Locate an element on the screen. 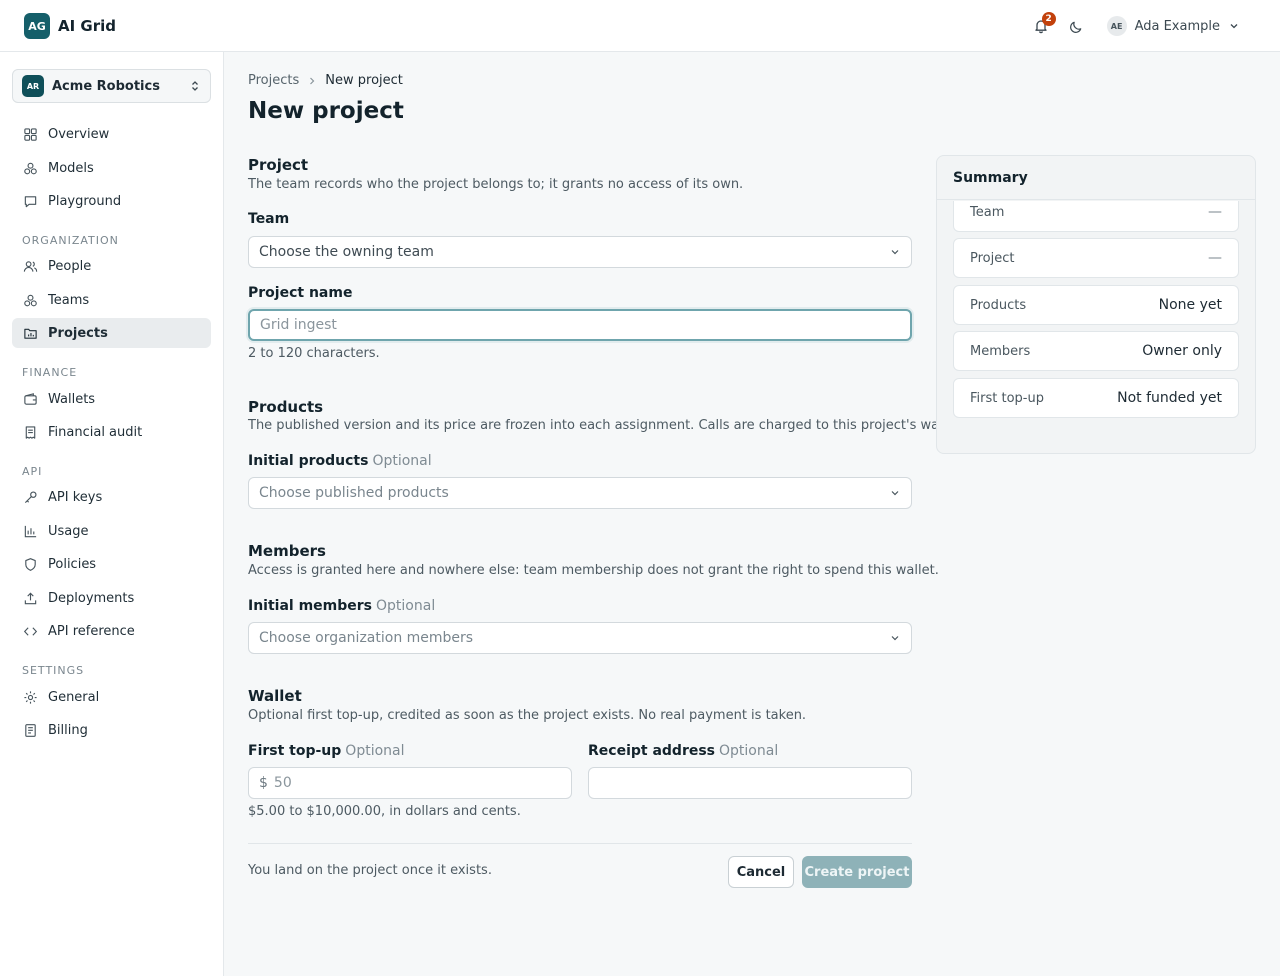  code-icon is located at coordinates (30, 631).